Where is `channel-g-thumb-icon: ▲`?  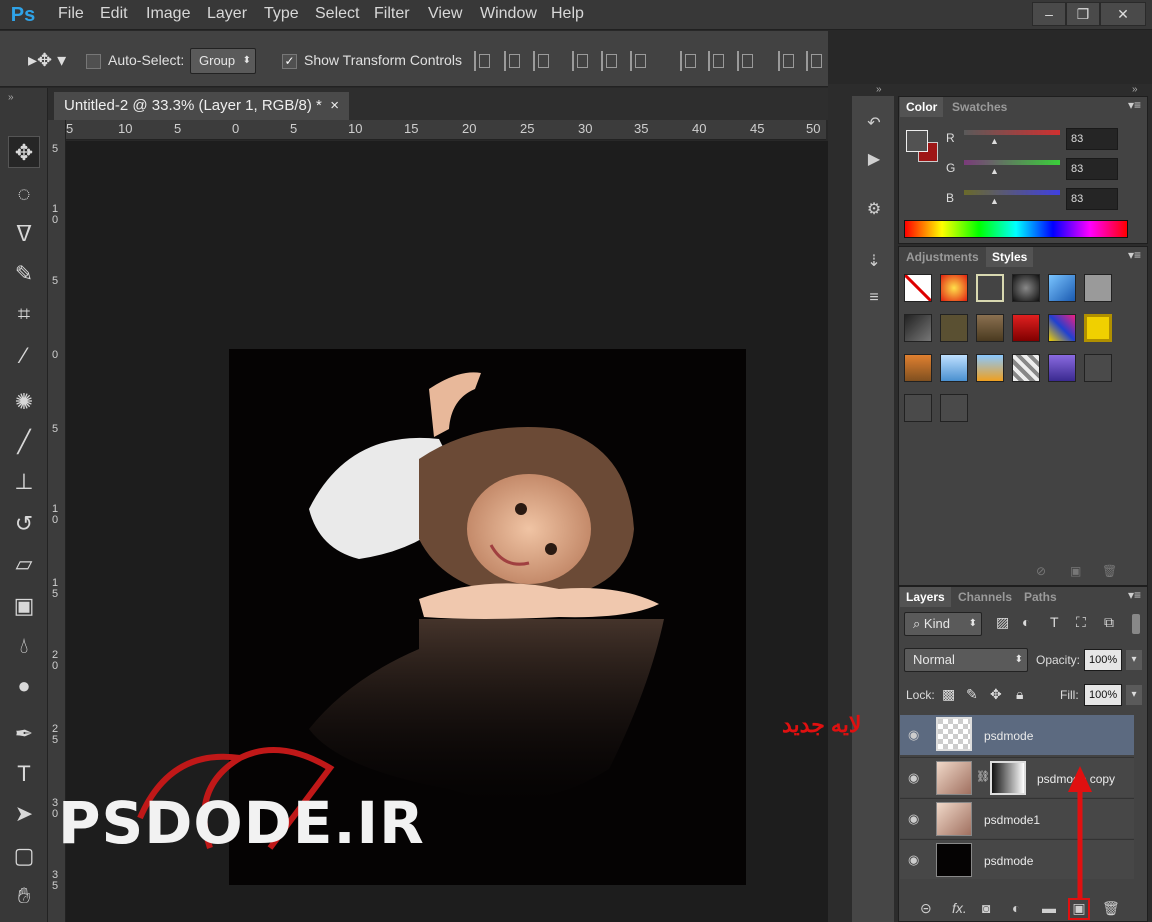 channel-g-thumb-icon: ▲ is located at coordinates (994, 171).